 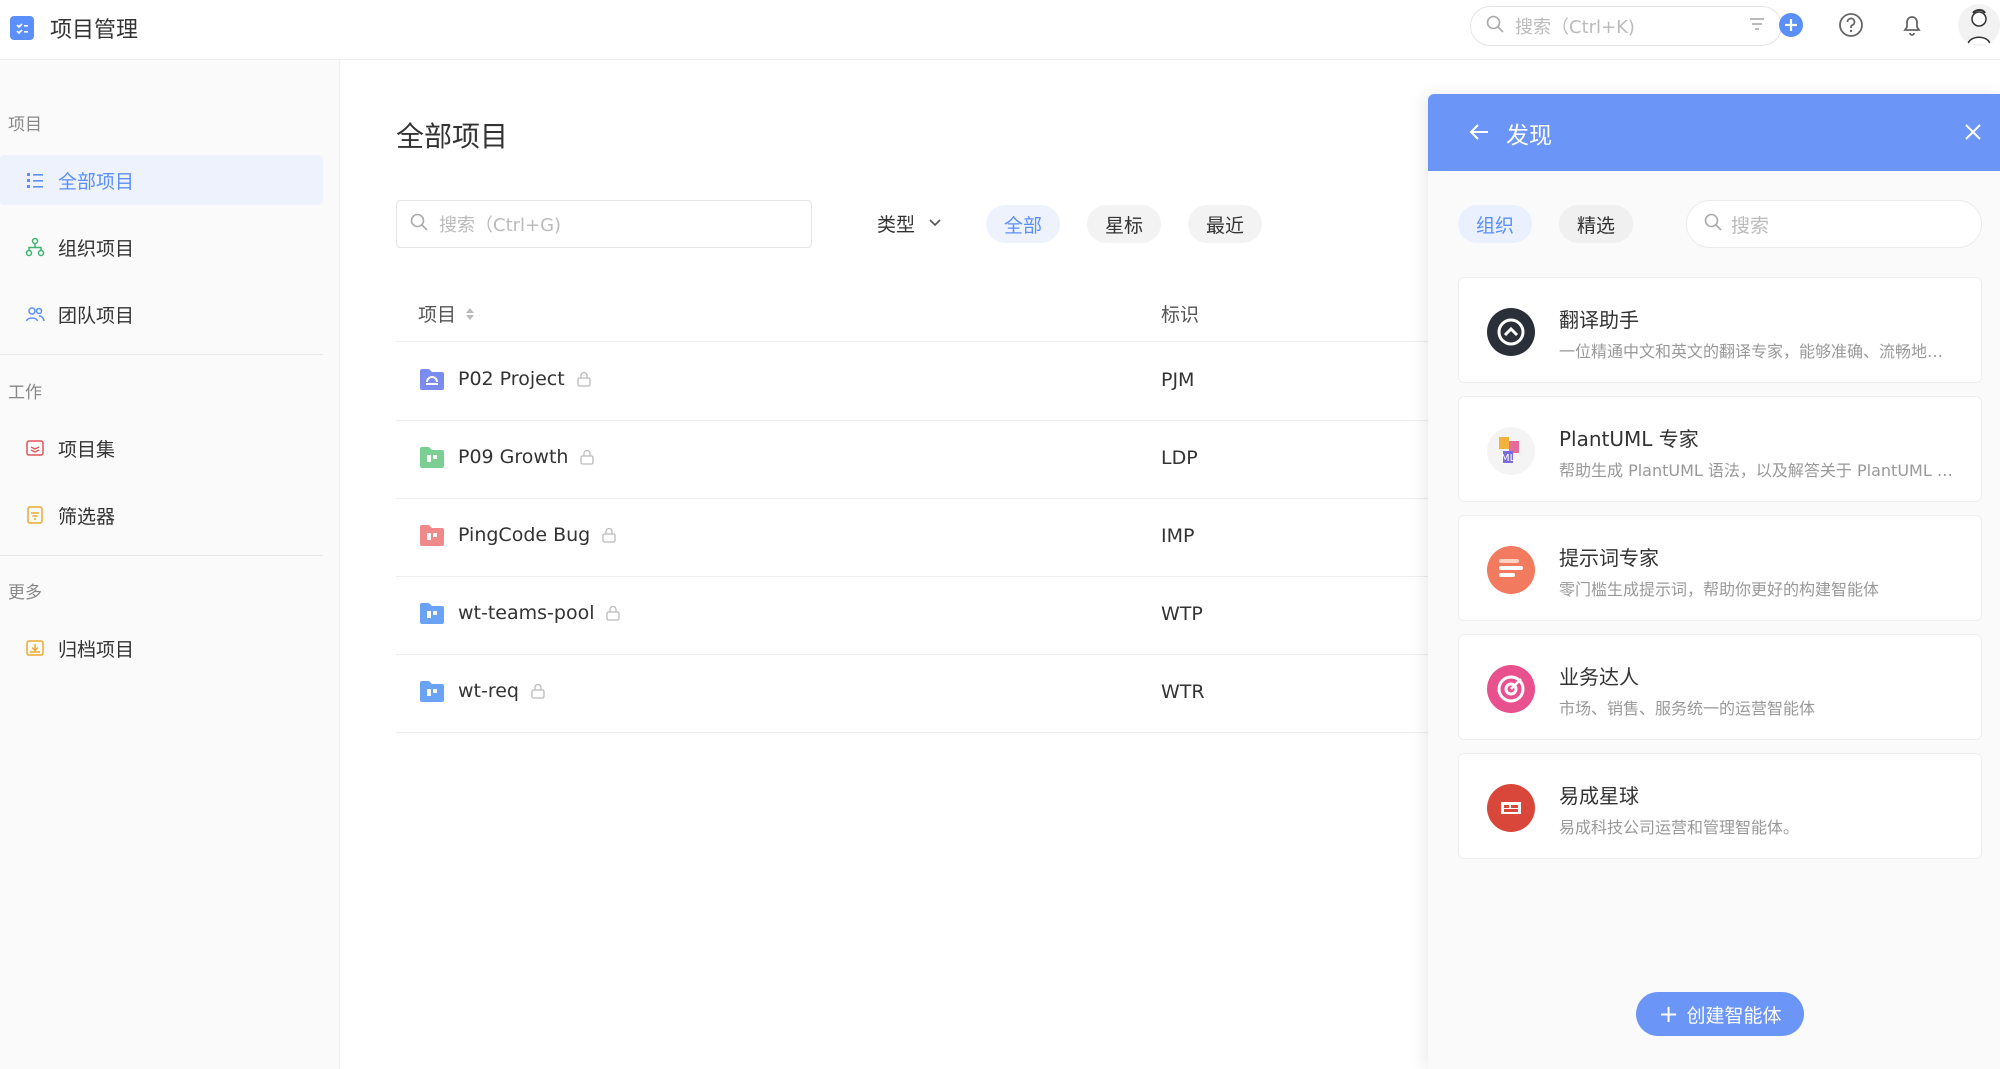 What do you see at coordinates (524, 535) in the screenshot?
I see `project-name: PingCode Bug` at bounding box center [524, 535].